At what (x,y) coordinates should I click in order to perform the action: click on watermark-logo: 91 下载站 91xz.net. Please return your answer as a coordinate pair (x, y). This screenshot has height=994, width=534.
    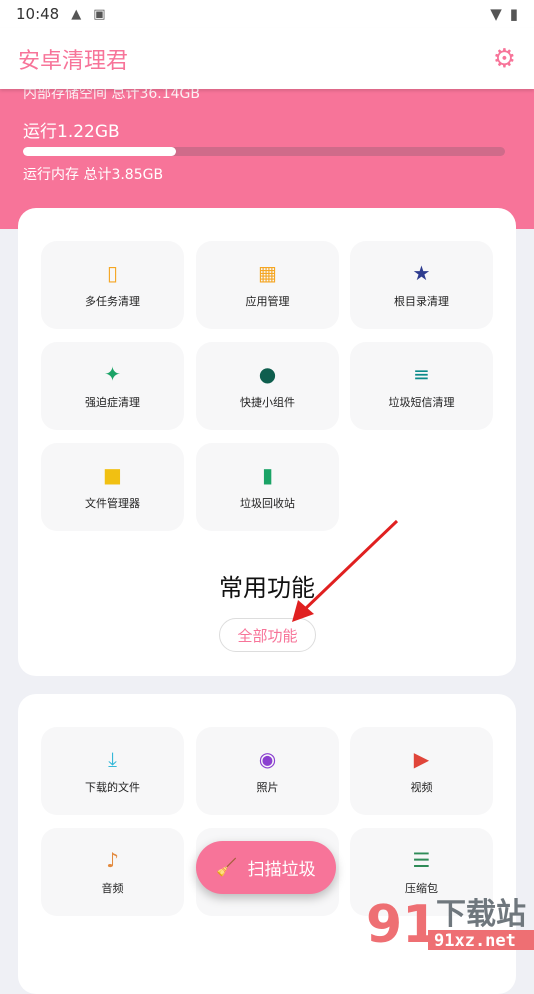
    Looking at the image, I should click on (450, 922).